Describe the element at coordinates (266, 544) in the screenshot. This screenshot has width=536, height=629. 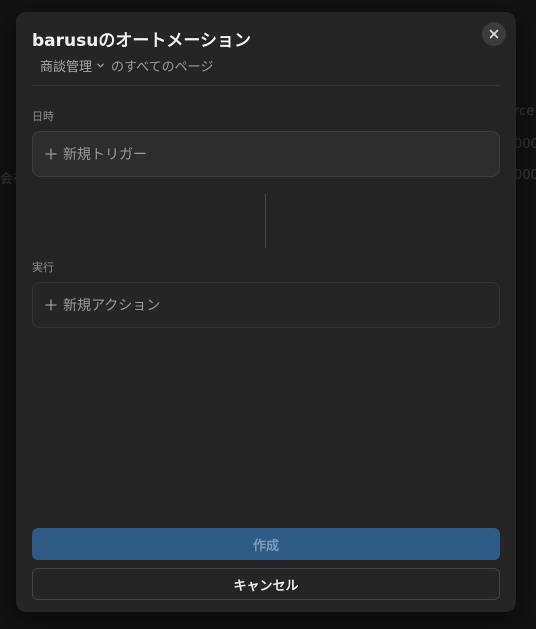
I see `create-button: 作成` at that location.